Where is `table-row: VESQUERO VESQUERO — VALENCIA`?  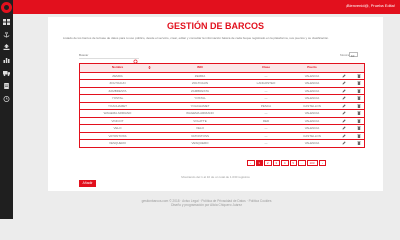
table-row: VESQUERO VESQUERO — VALENCIA is located at coordinates (222, 143).